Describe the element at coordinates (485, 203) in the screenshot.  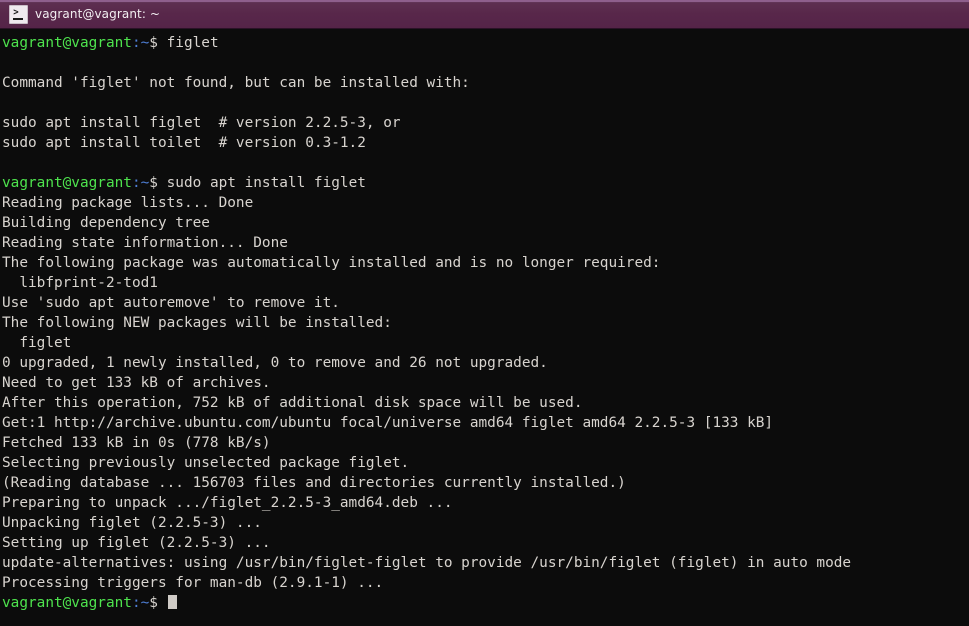
I see `terminal-output-line: Reading package lists... Done` at that location.